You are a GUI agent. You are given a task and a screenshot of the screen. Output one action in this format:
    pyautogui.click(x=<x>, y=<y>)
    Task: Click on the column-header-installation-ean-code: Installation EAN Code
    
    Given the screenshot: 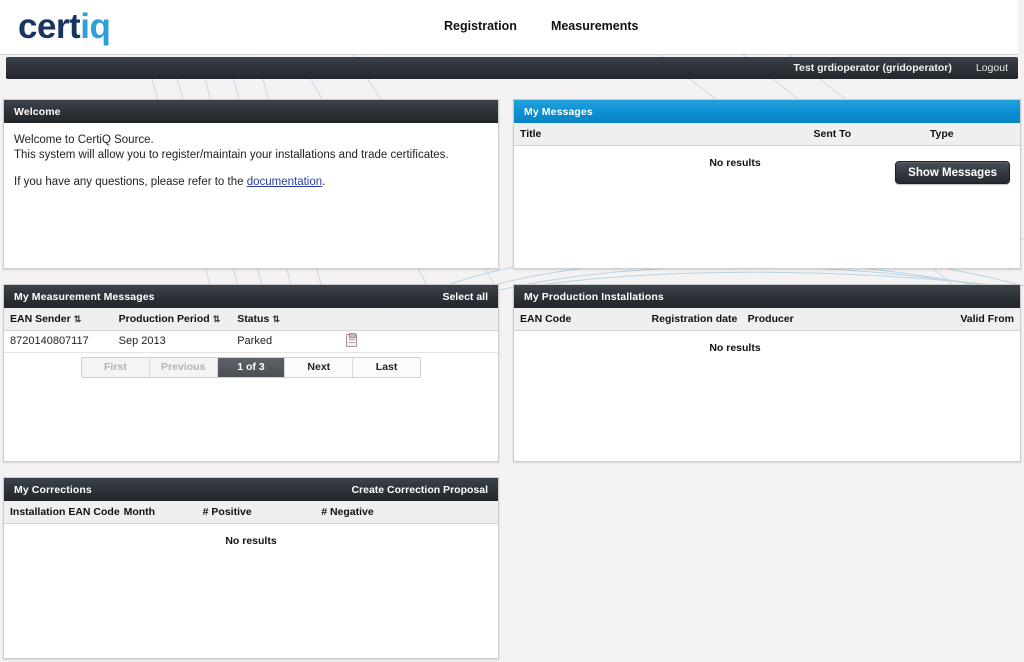 What is the action you would take?
    pyautogui.click(x=62, y=512)
    